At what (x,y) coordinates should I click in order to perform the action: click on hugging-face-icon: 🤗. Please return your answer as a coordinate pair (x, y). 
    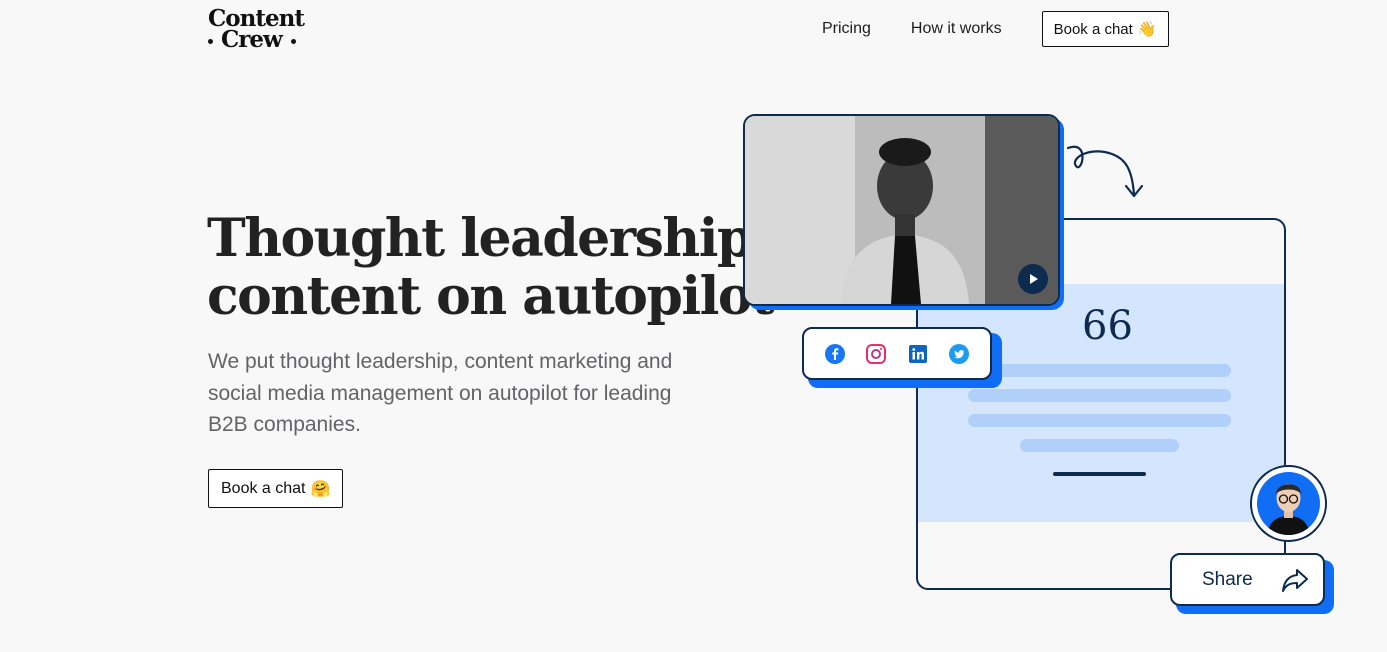
    Looking at the image, I should click on (320, 489).